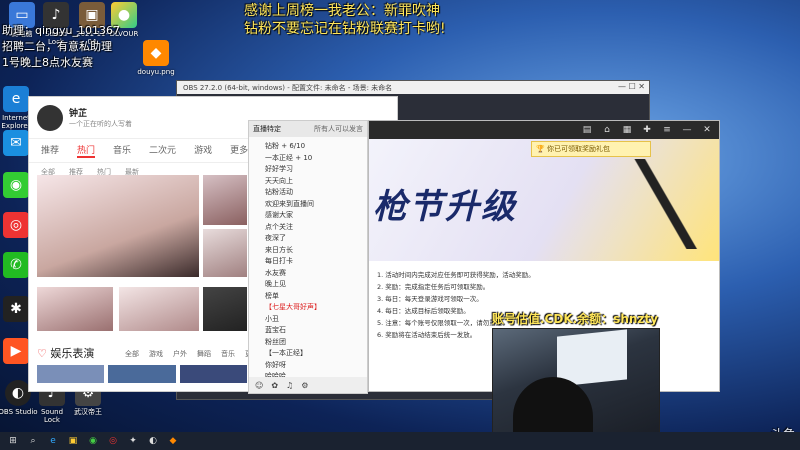  I want to click on section-title: 娱乐表演, so click(72, 353).